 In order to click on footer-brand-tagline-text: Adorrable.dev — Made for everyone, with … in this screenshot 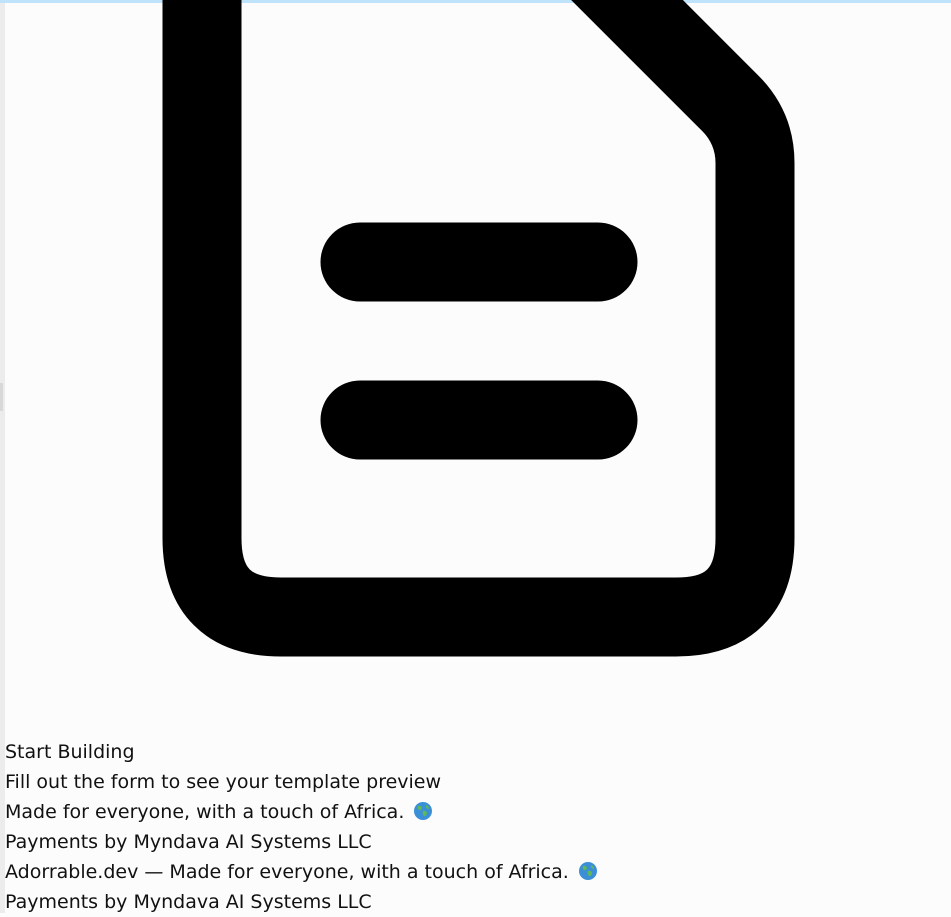, I will do `click(287, 872)`.